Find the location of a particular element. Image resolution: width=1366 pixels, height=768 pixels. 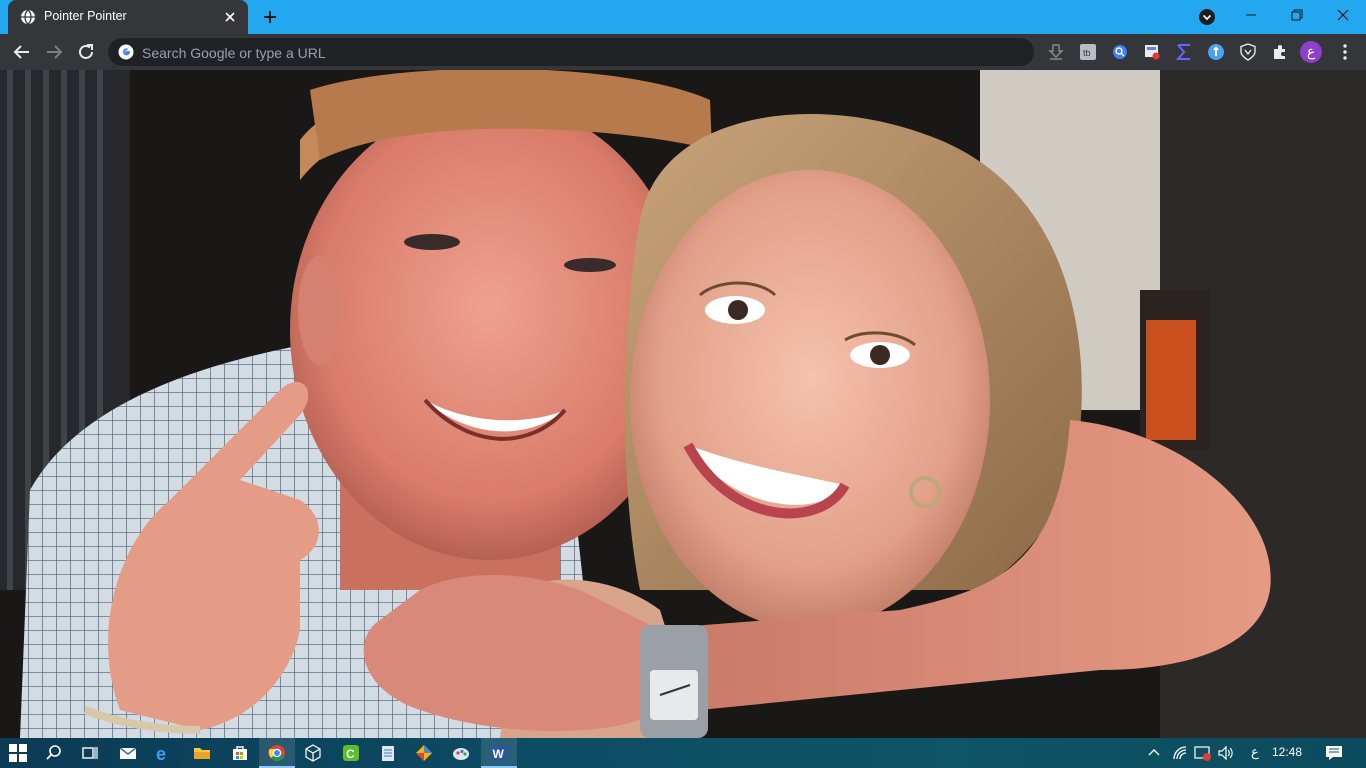

download-icon is located at coordinates (1056, 52).